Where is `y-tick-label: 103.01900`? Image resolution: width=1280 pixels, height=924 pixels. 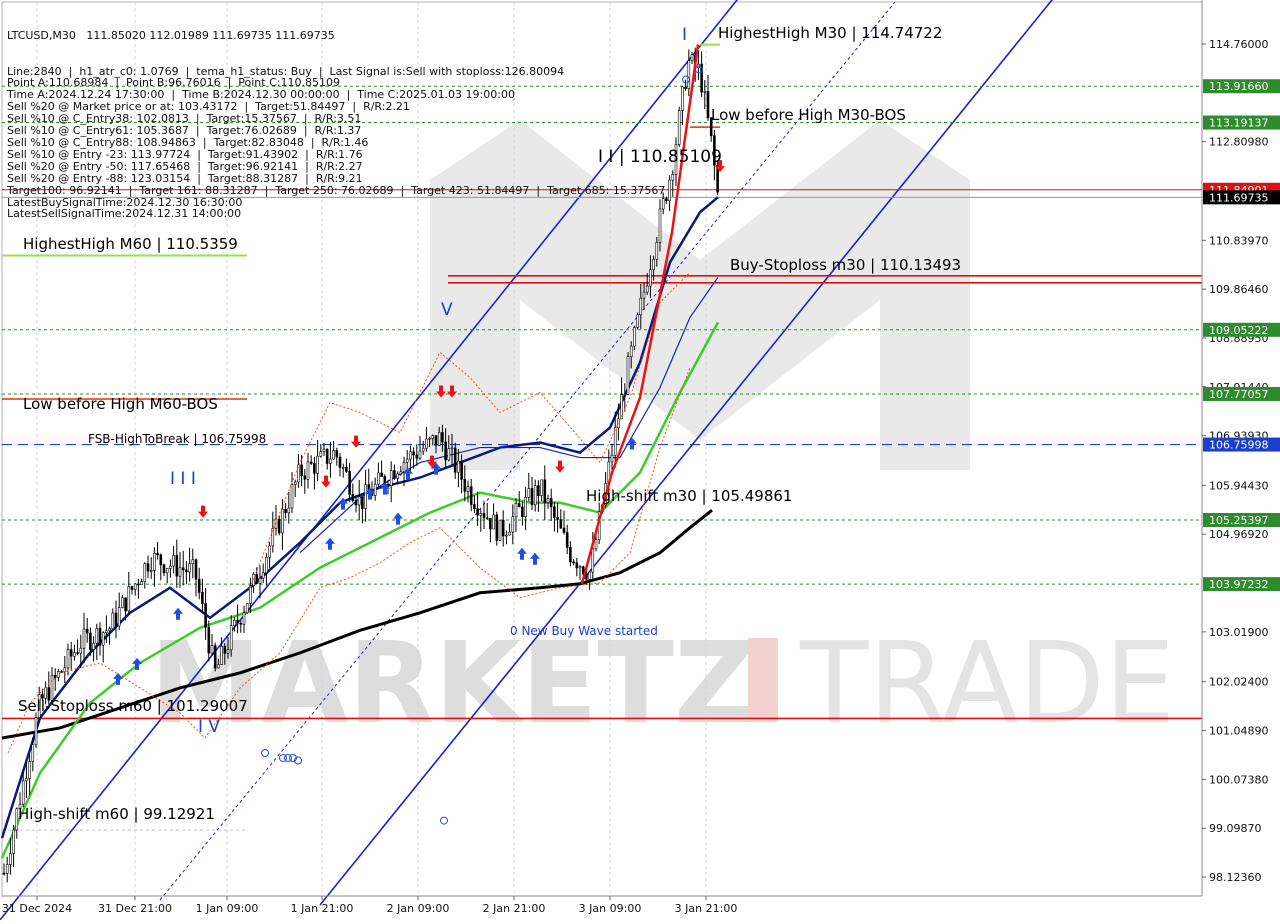
y-tick-label: 103.01900 is located at coordinates (1239, 632).